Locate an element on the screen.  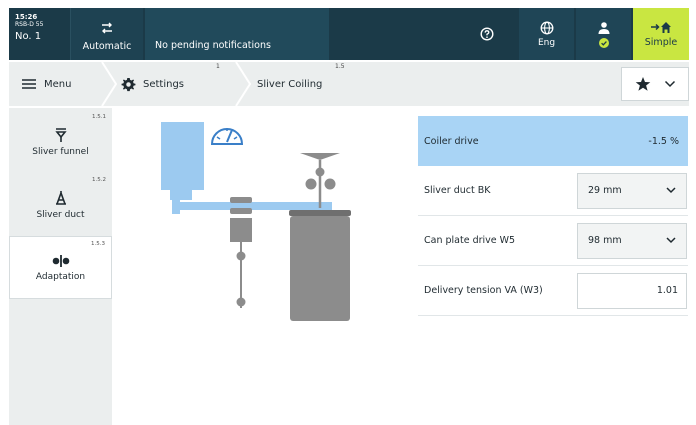
language-button: Eng is located at coordinates (546, 34).